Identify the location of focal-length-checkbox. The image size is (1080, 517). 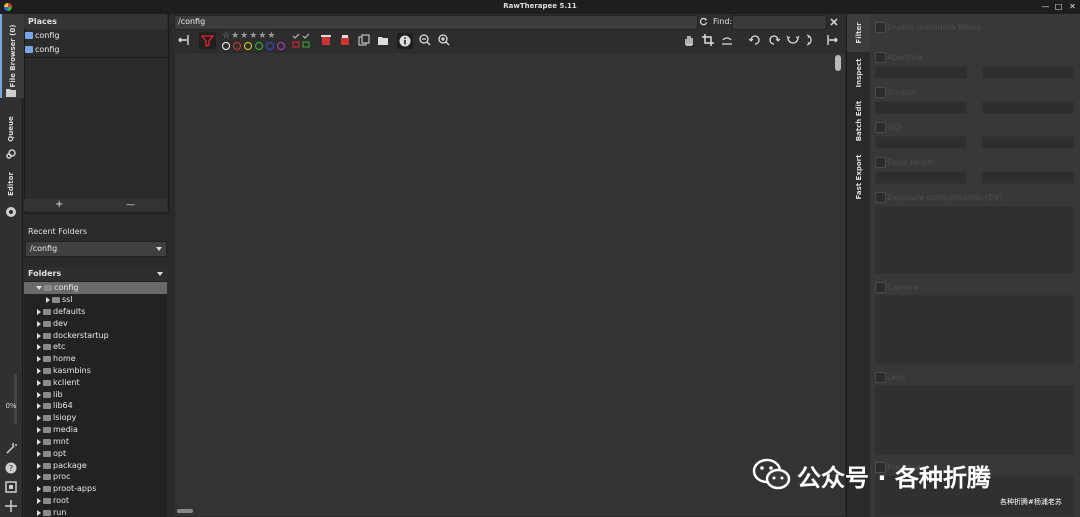
(880, 162).